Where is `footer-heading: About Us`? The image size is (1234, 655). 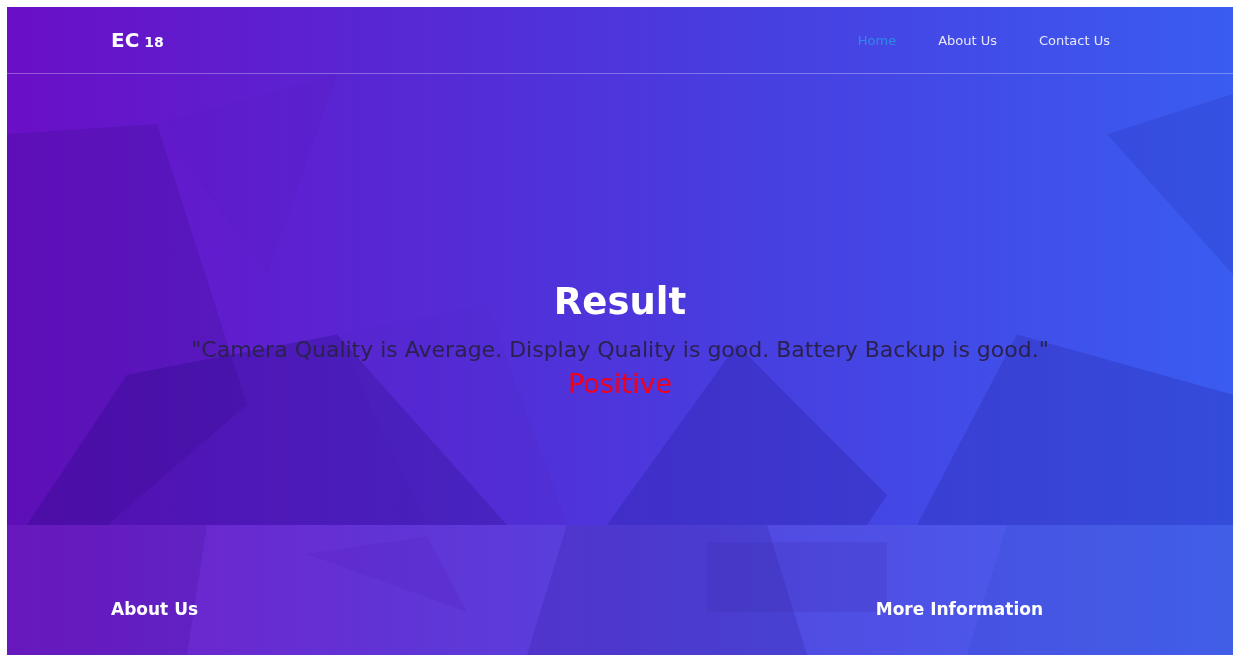 footer-heading: About Us is located at coordinates (155, 609).